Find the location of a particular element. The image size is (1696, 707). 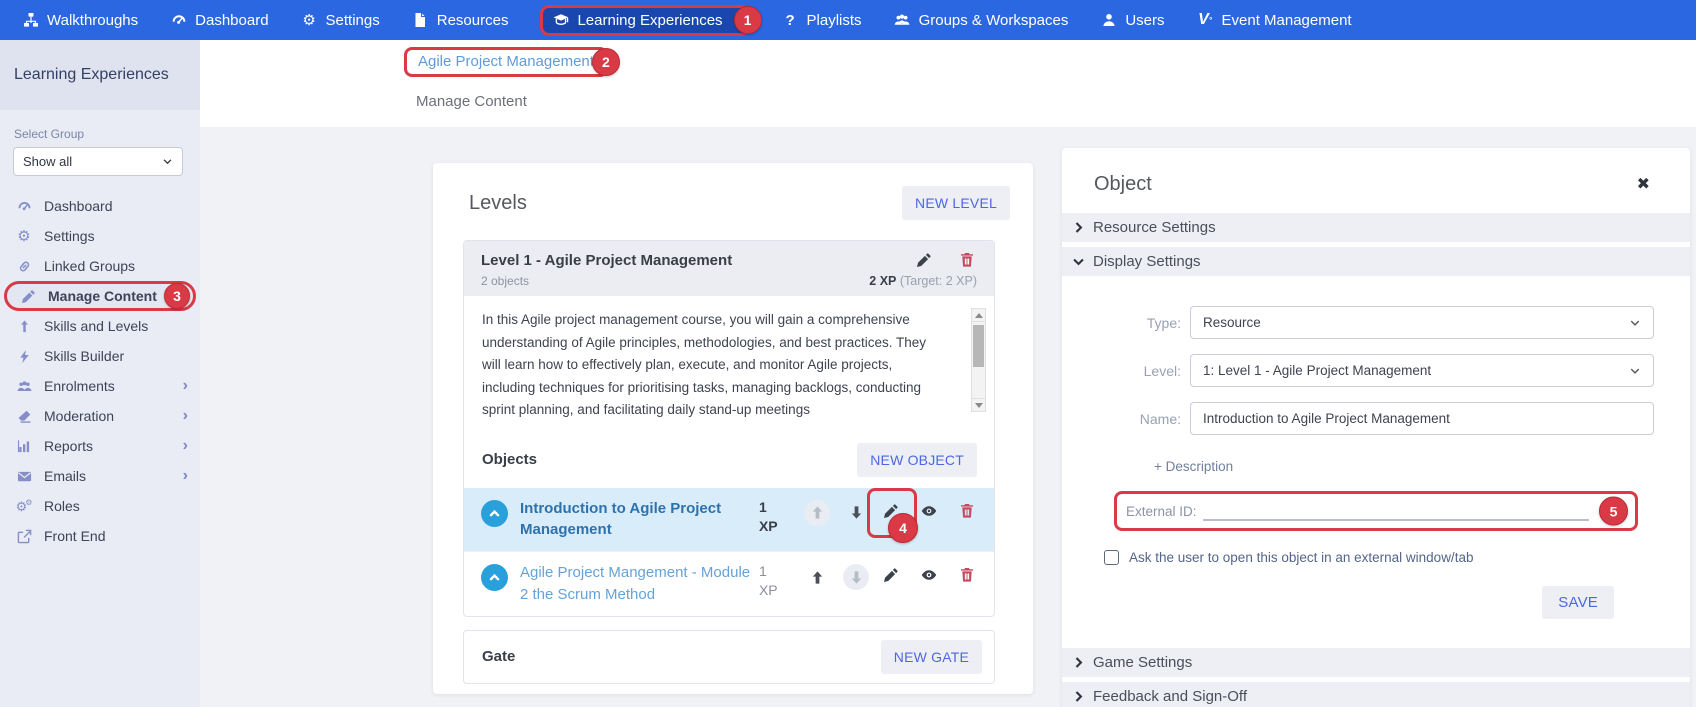

sidebar-item-label: Moderation is located at coordinates (79, 416).